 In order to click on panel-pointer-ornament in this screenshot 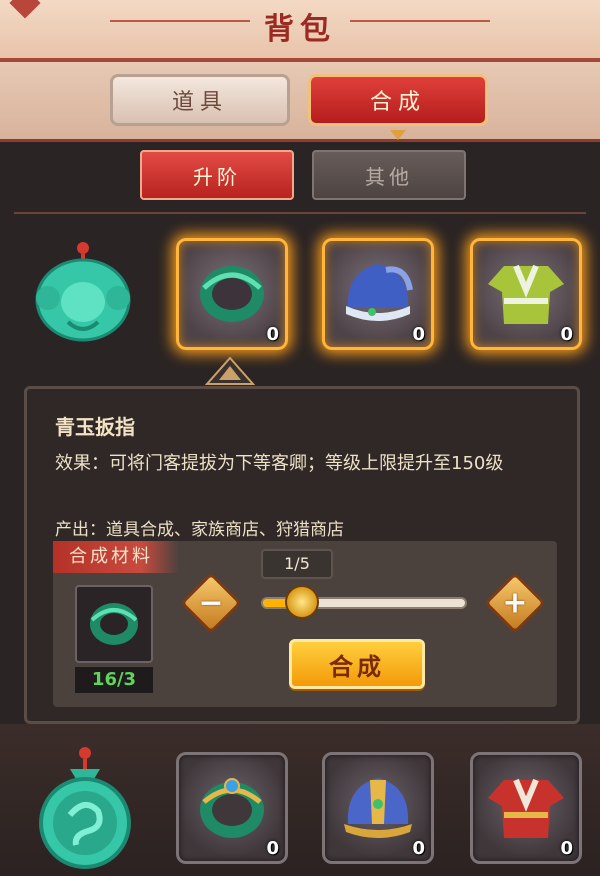, I will do `click(230, 371)`.